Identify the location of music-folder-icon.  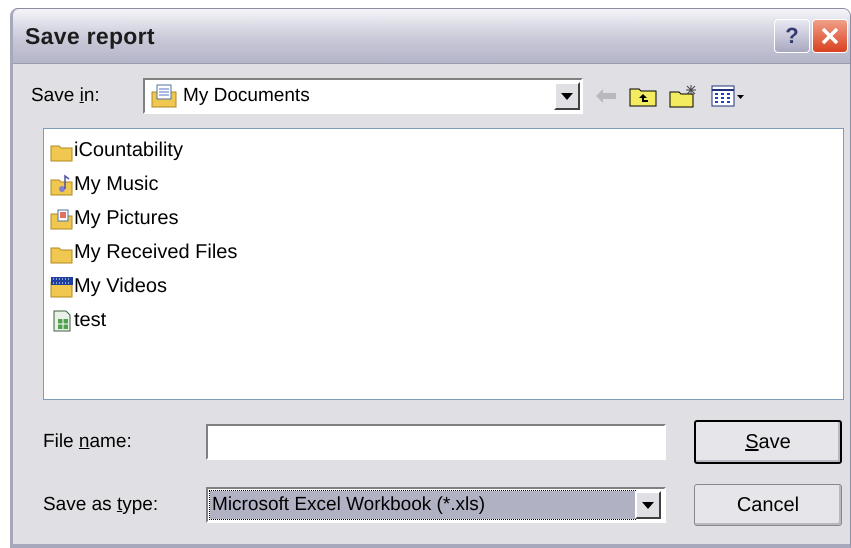
(62, 185).